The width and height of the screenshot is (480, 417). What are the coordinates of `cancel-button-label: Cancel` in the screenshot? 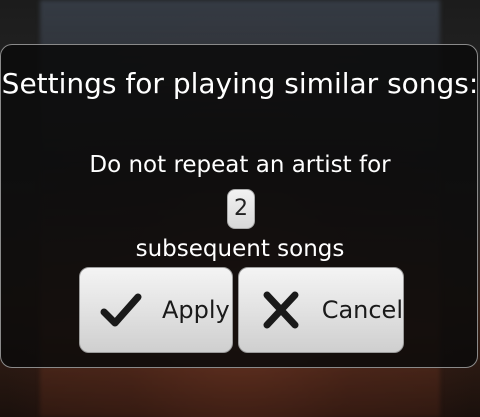 It's located at (362, 310).